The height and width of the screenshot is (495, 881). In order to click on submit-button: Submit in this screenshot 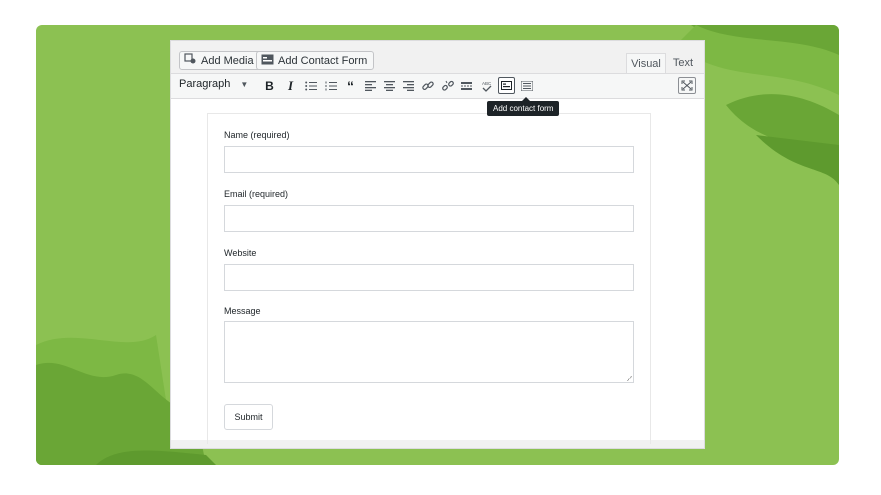, I will do `click(248, 417)`.